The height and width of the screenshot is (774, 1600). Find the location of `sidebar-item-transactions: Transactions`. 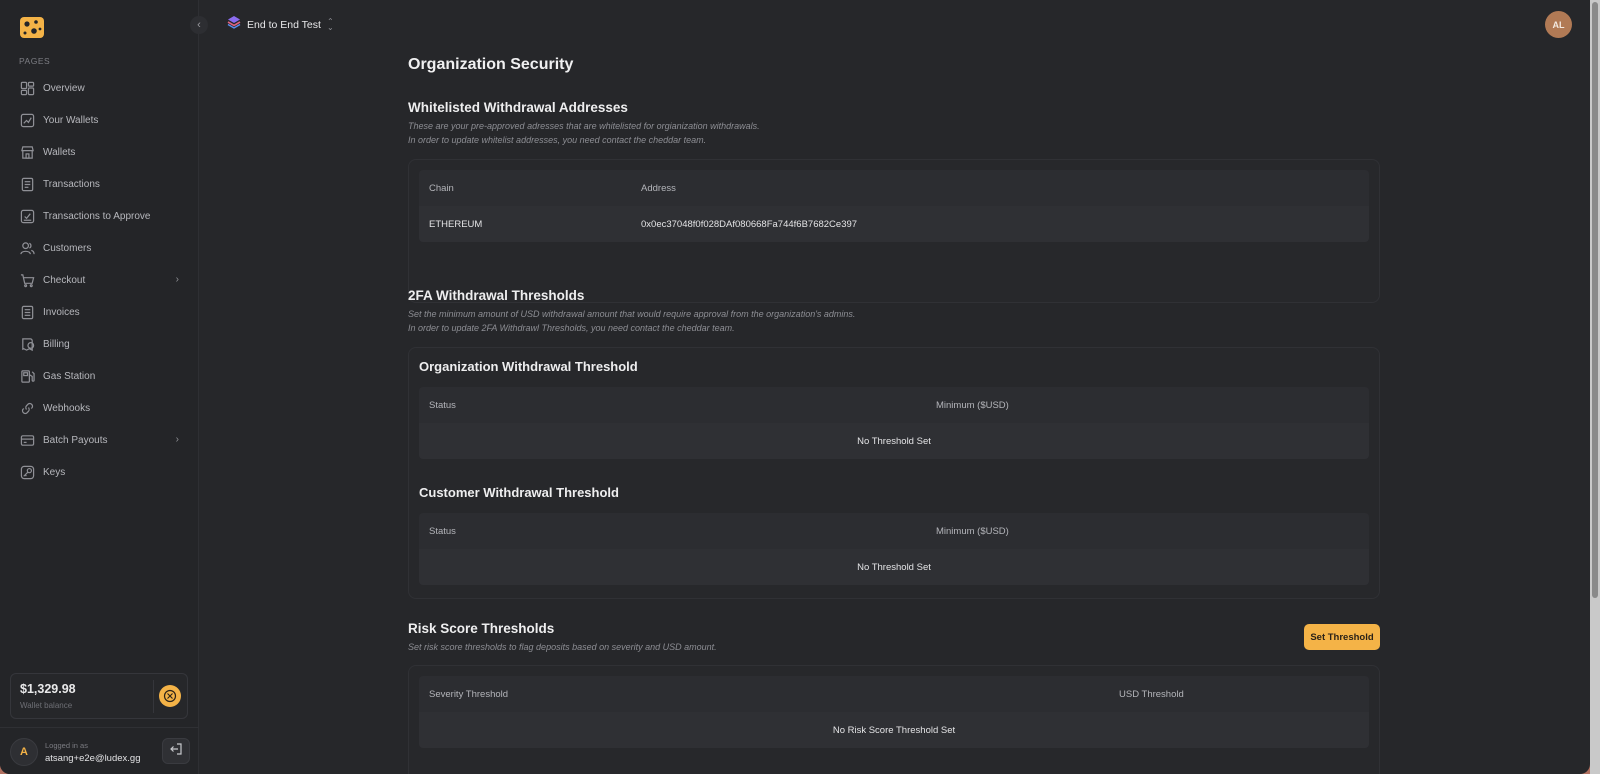

sidebar-item-transactions: Transactions is located at coordinates (99, 184).